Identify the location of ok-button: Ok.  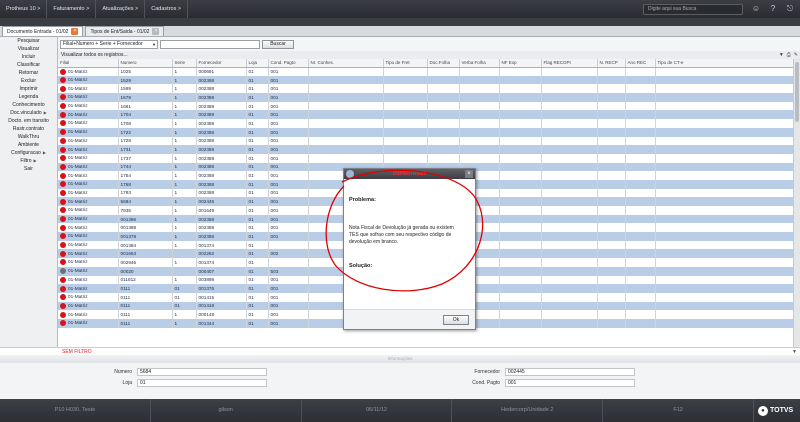
(456, 320).